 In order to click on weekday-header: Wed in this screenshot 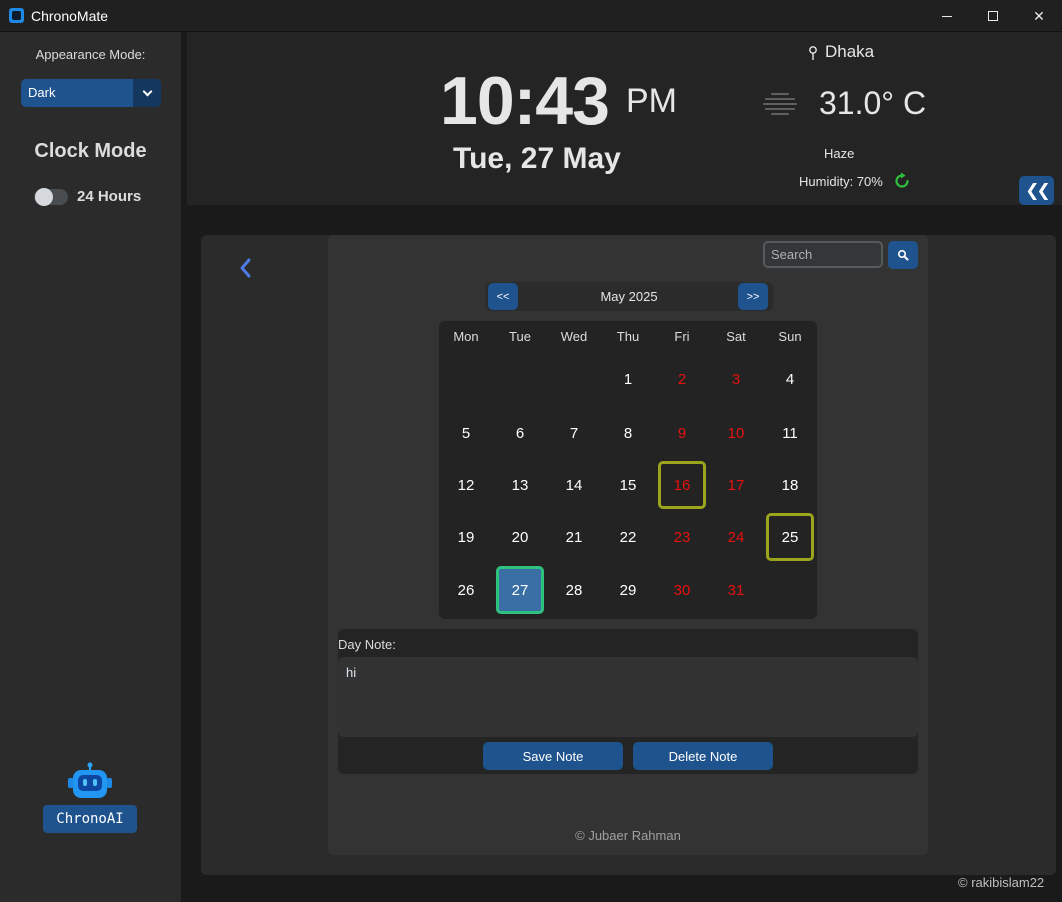, I will do `click(574, 336)`.